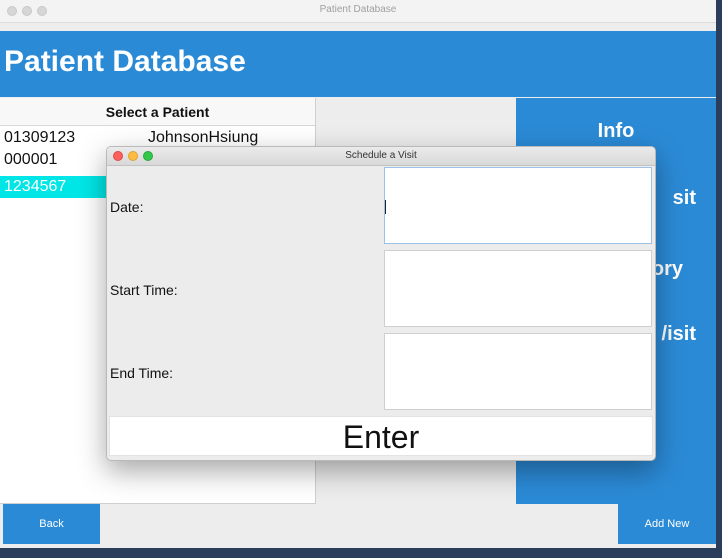  I want to click on dialog-title: Schedule a Visit, so click(381, 155).